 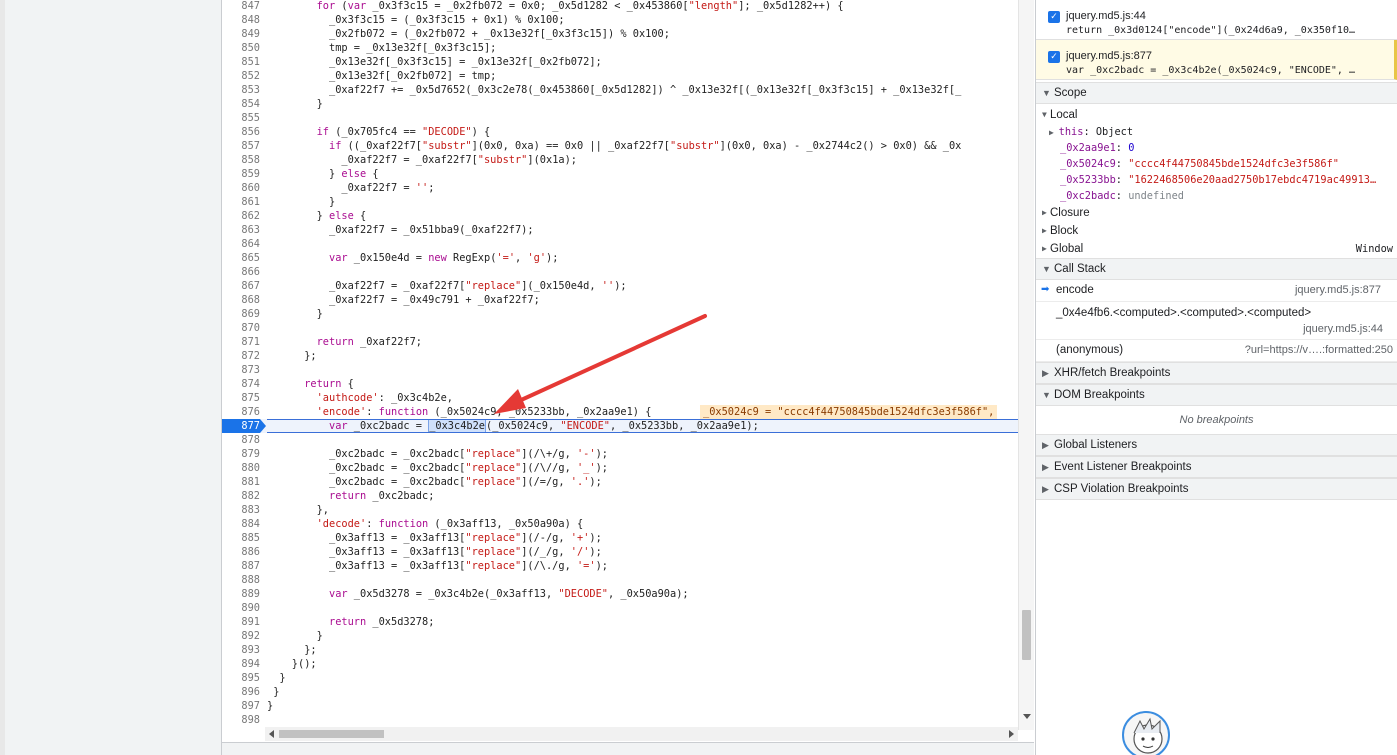 What do you see at coordinates (620, 230) in the screenshot?
I see `code-line: 863 _0xaf22f7 = _0x51bba9(_0xaf22f7);` at bounding box center [620, 230].